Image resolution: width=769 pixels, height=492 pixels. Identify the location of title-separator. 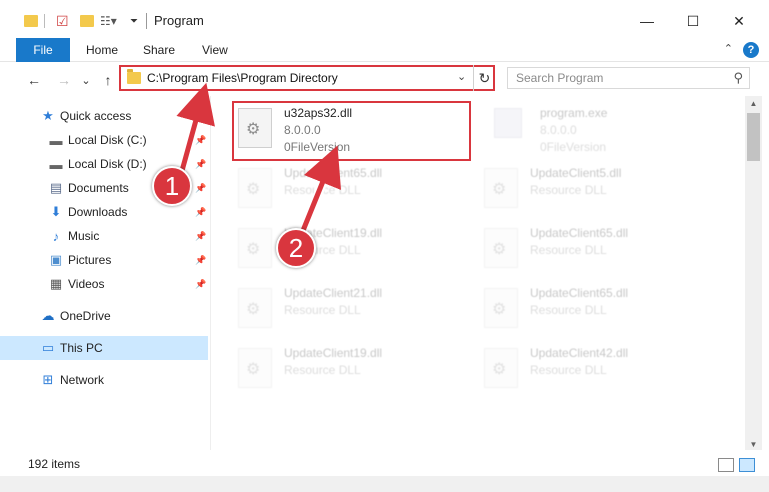
(146, 21).